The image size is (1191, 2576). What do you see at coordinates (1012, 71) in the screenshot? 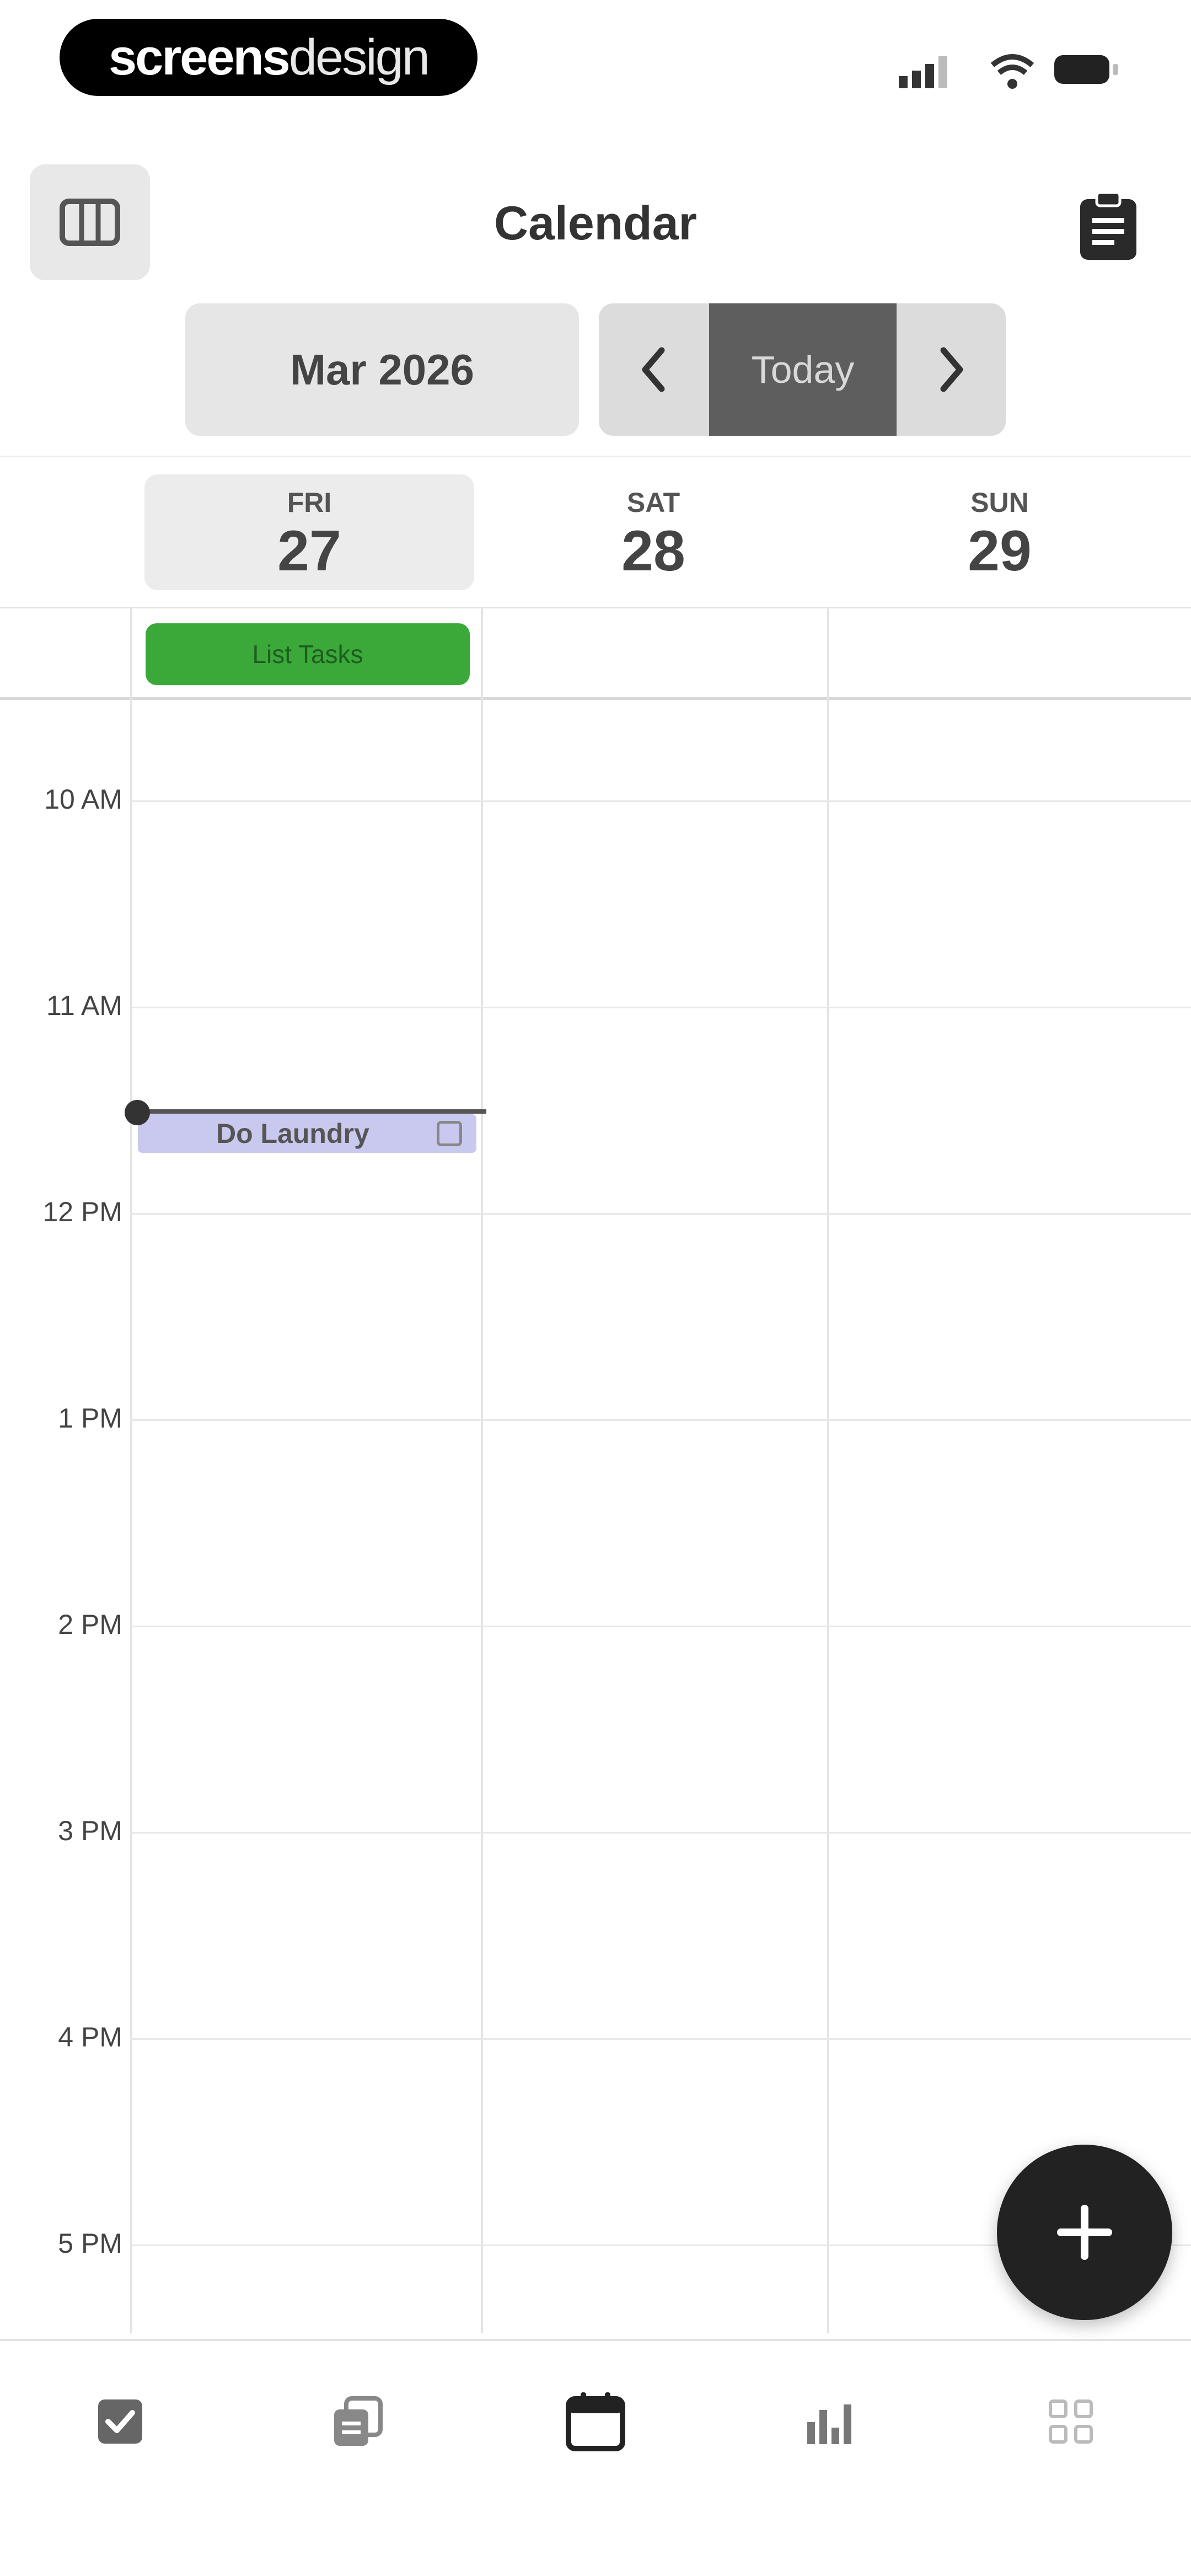
I see `wifi-icon` at bounding box center [1012, 71].